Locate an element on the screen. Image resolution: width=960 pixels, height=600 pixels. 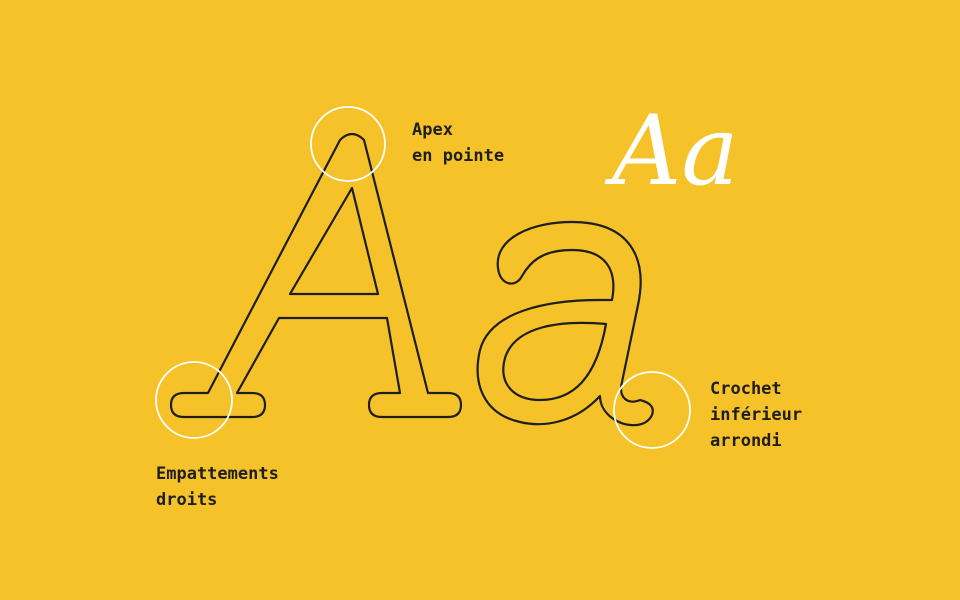
outlined-lowercase-a is located at coordinates (565, 323).